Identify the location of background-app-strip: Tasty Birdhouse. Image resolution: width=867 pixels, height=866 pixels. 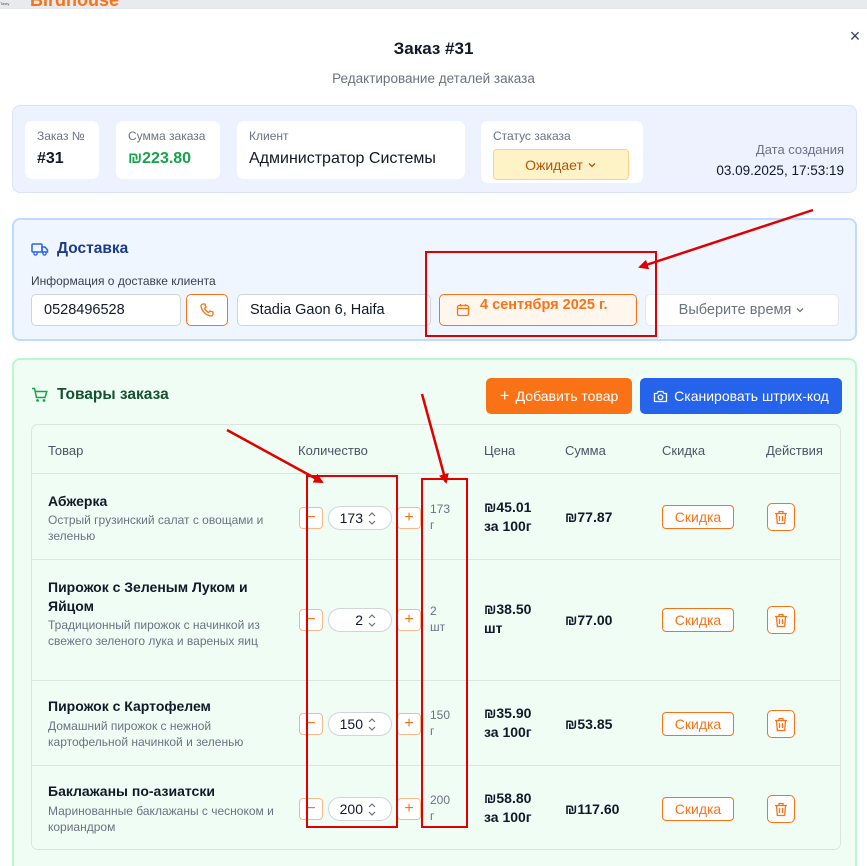
(433, 4).